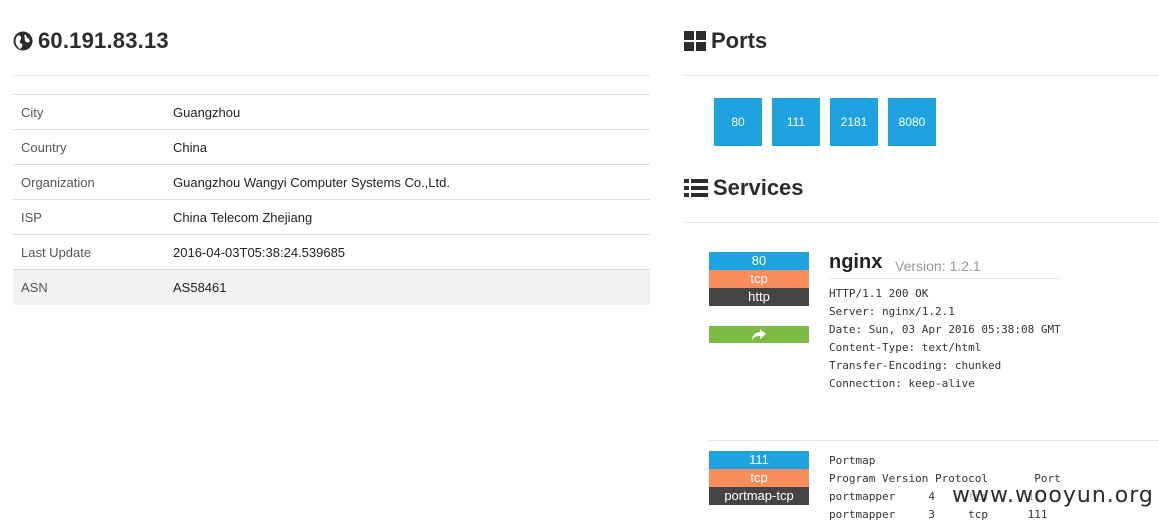  I want to click on row-key: ISP, so click(89, 217).